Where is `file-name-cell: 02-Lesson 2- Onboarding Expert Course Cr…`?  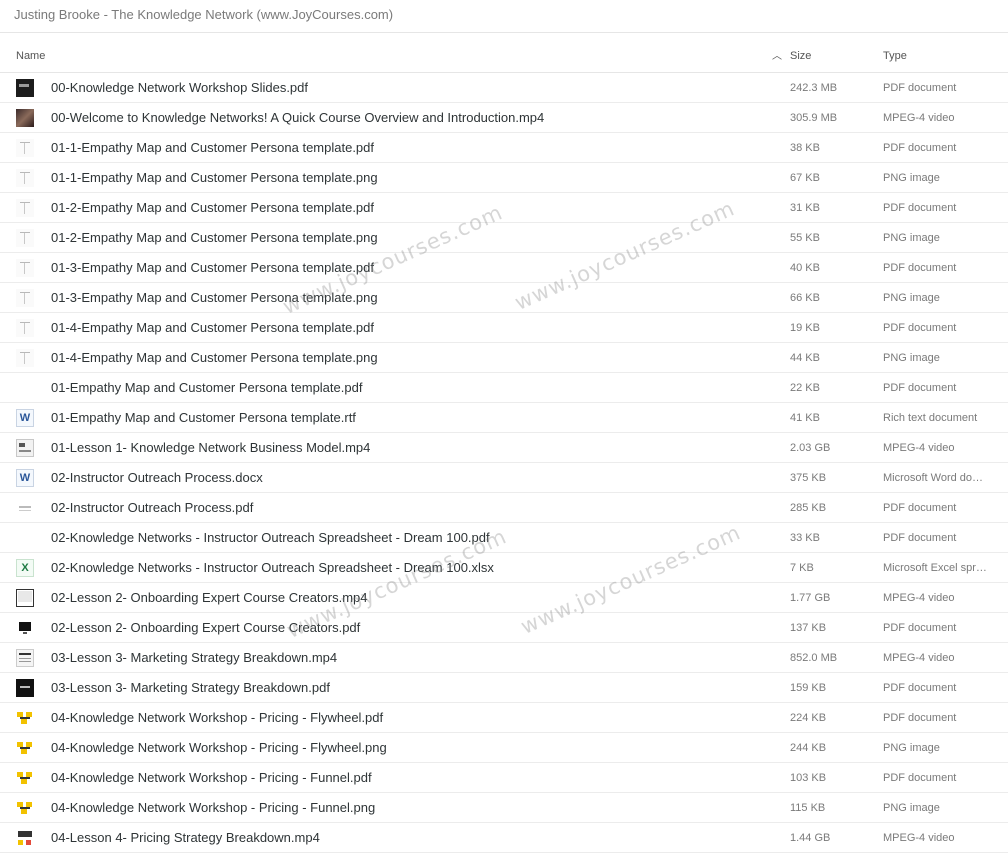 file-name-cell: 02-Lesson 2- Onboarding Expert Course Cr… is located at coordinates (395, 597).